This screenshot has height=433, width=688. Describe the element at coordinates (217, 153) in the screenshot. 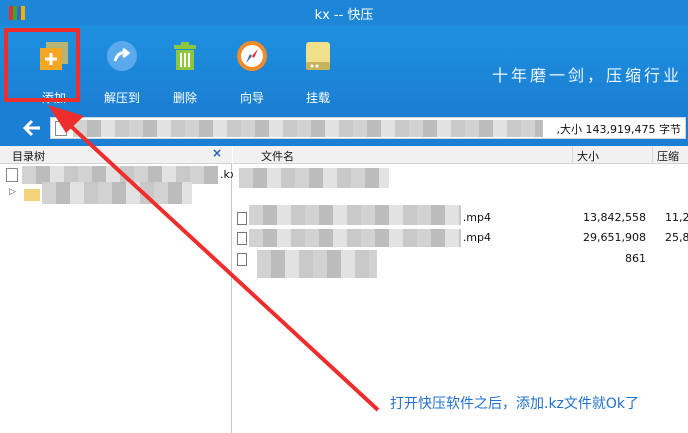

I see `close-icon: ×` at that location.